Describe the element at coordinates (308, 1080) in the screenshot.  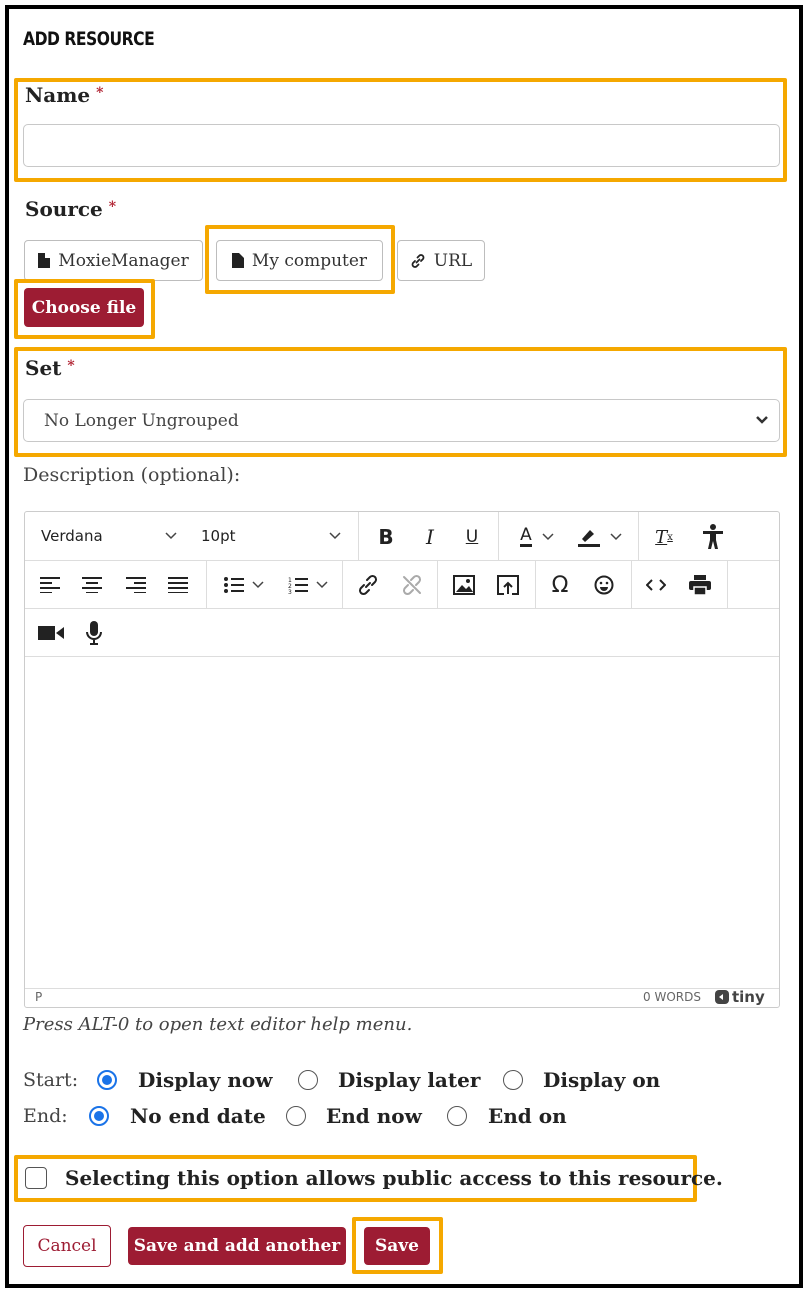
I see `start-display-later-radio` at that location.